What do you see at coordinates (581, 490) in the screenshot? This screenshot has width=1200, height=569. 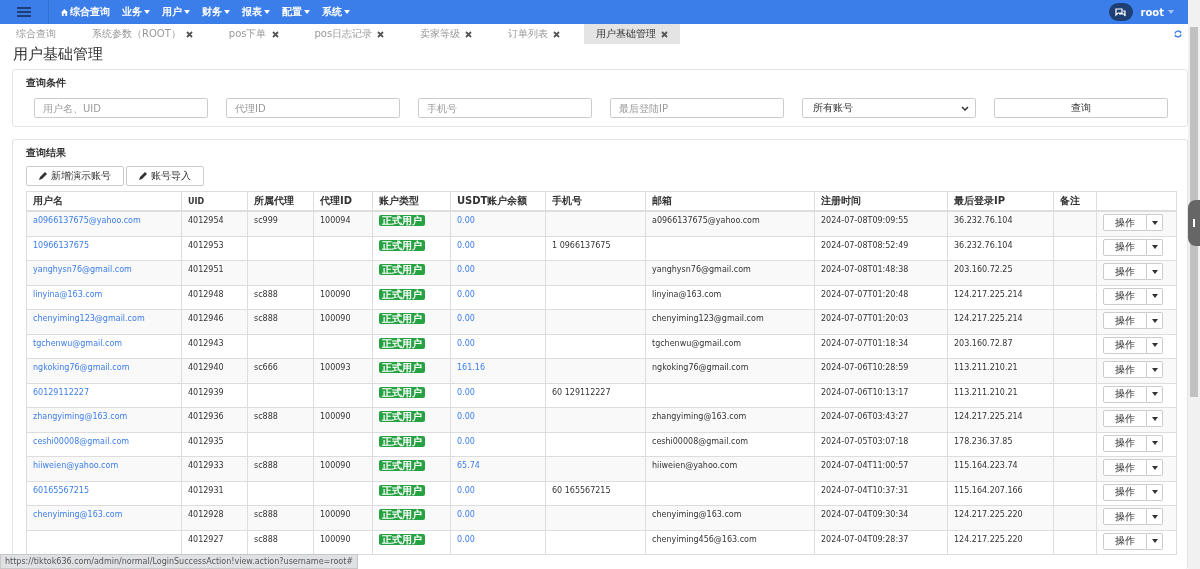 I see `table-cell: 60 165567215` at bounding box center [581, 490].